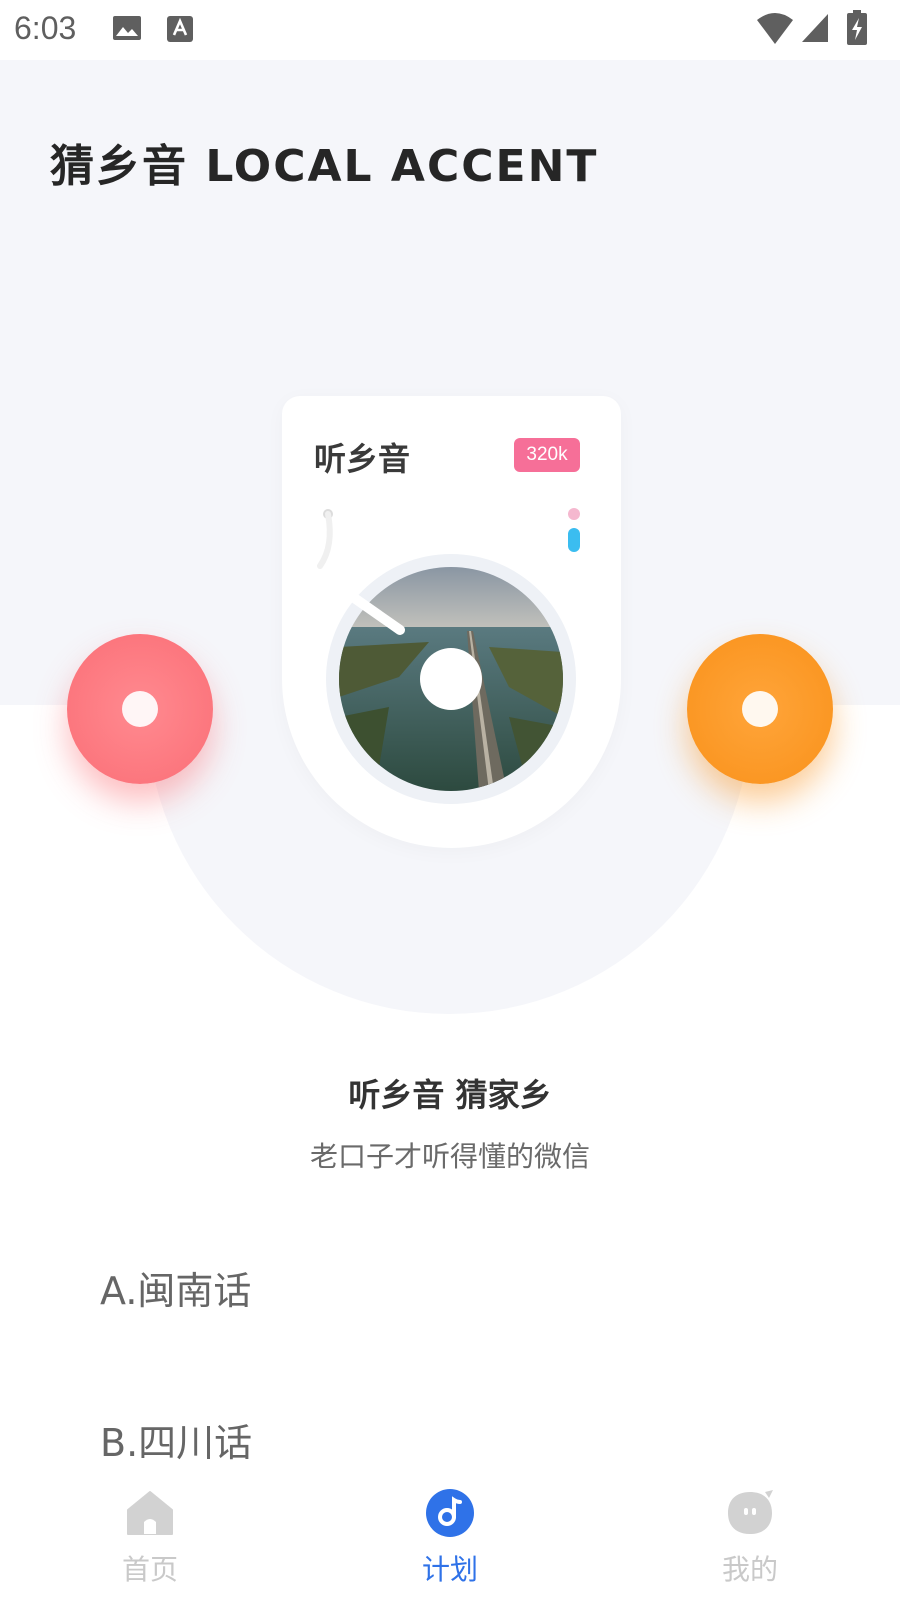 The height and width of the screenshot is (1600, 900). What do you see at coordinates (750, 1538) in the screenshot?
I see `nav-item-mine: 我的` at bounding box center [750, 1538].